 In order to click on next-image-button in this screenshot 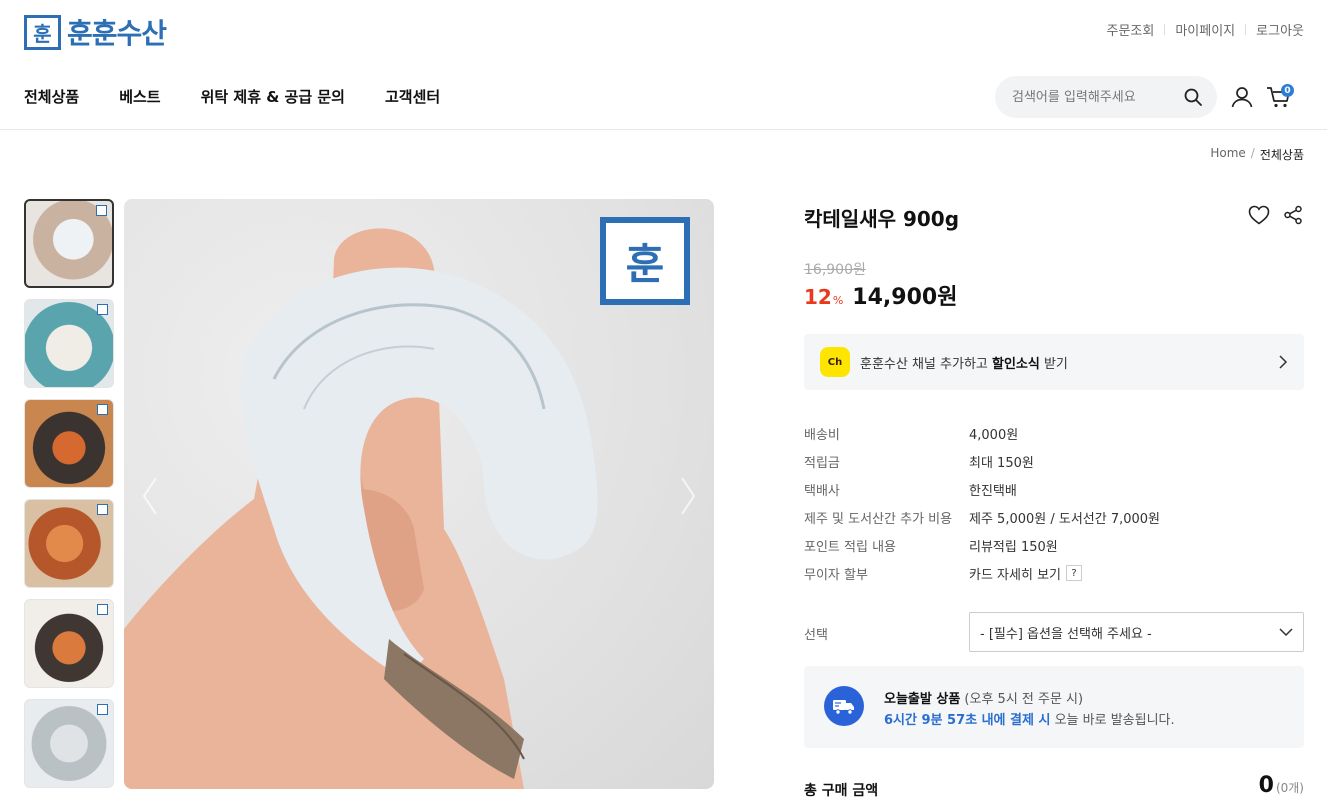, I will do `click(688, 496)`.